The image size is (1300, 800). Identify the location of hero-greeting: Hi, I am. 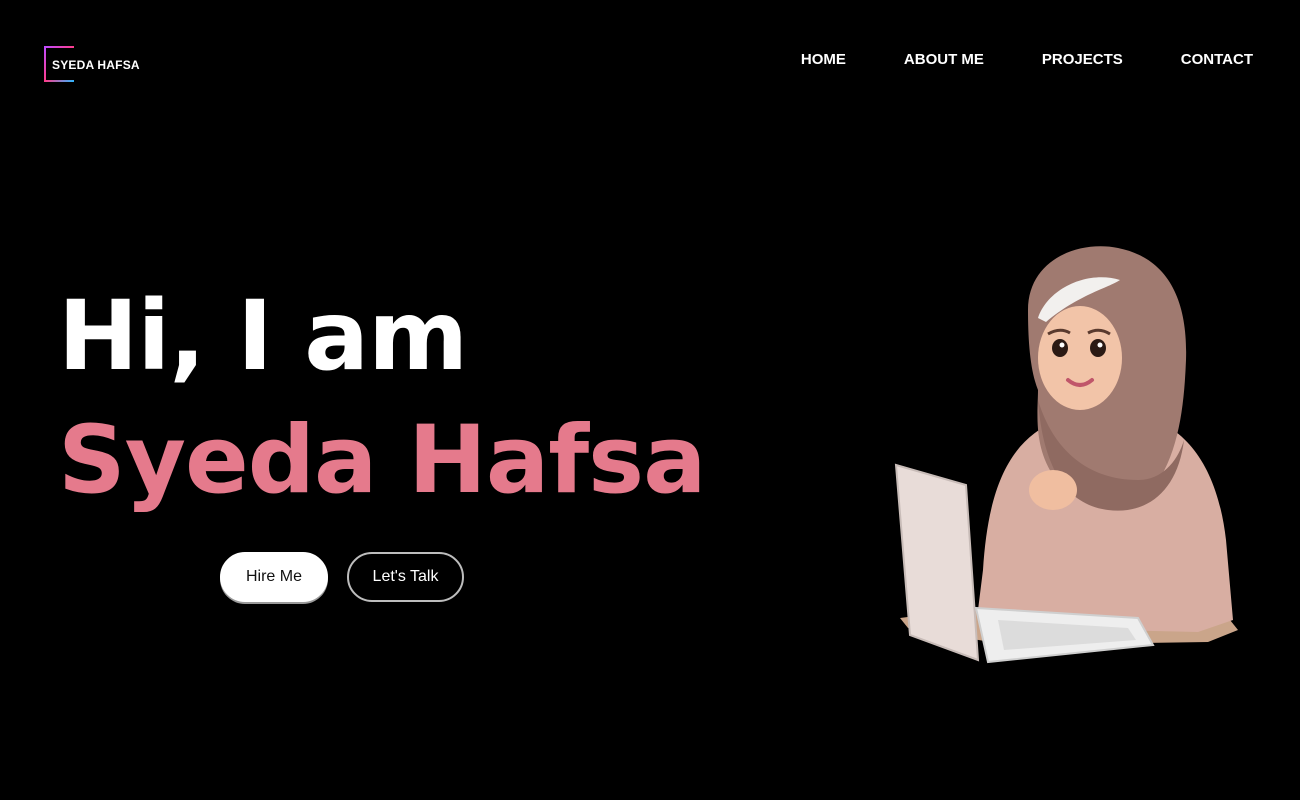
(263, 336).